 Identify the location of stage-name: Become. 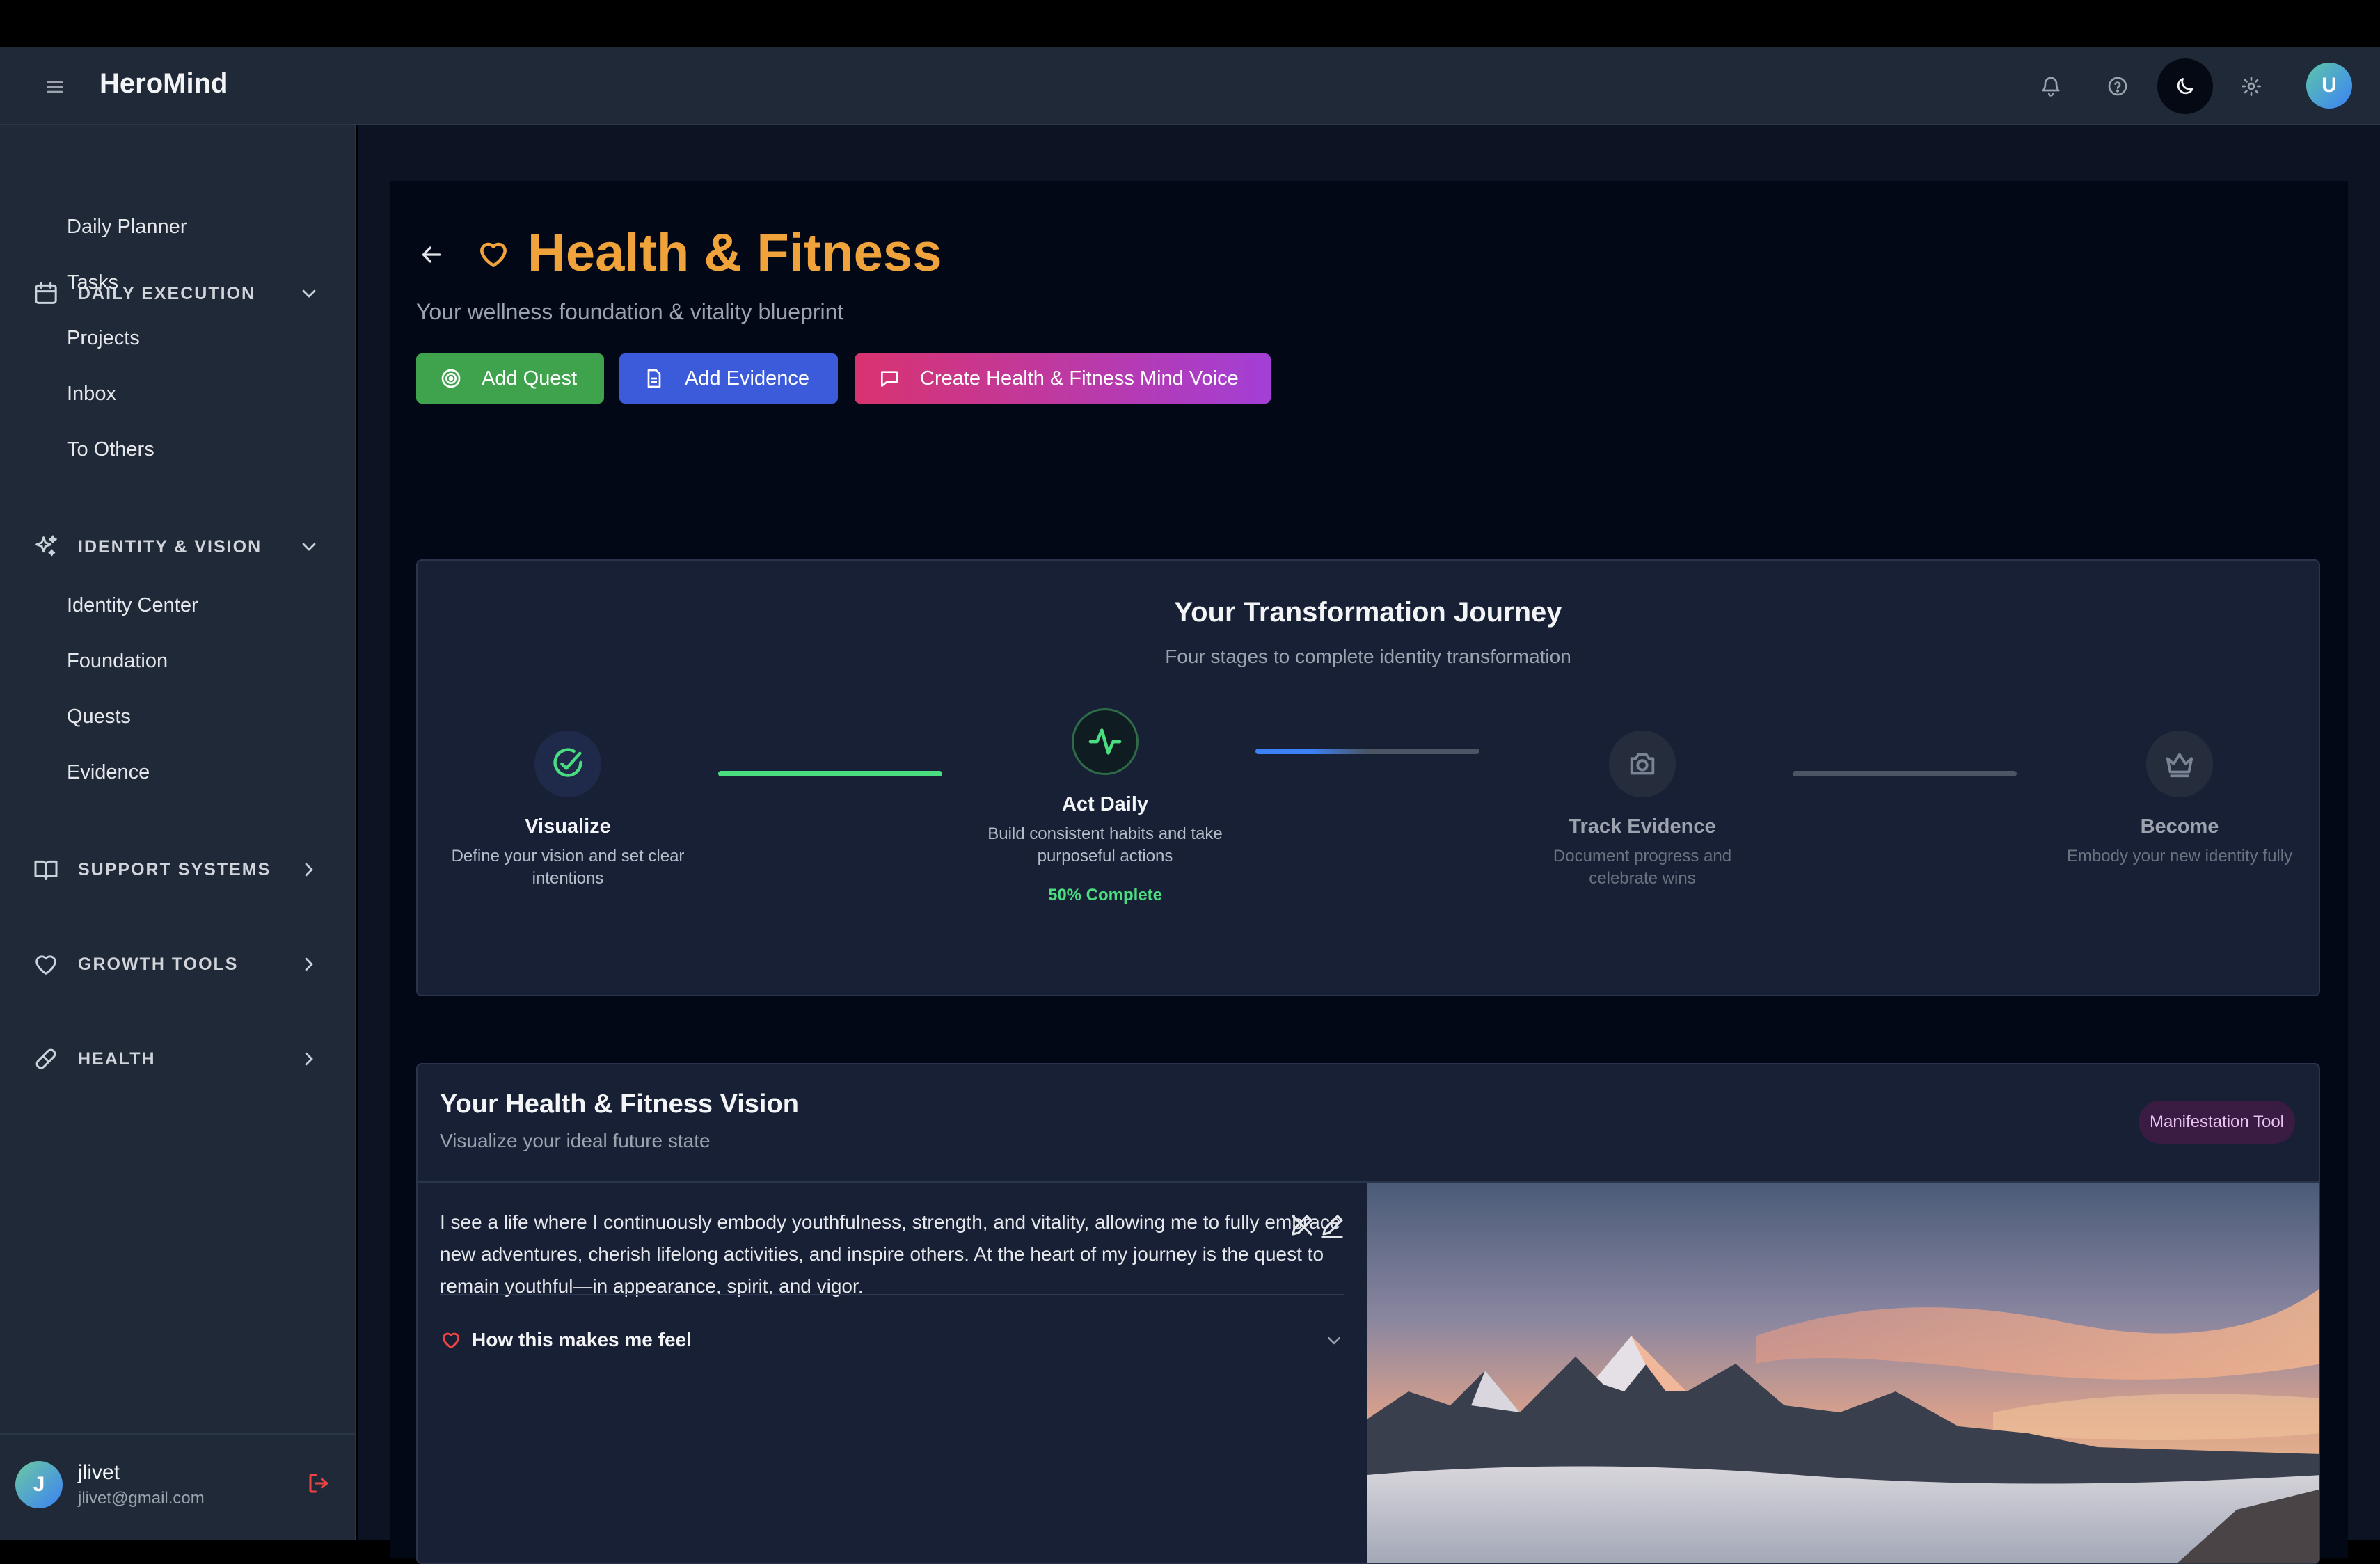
(2179, 826).